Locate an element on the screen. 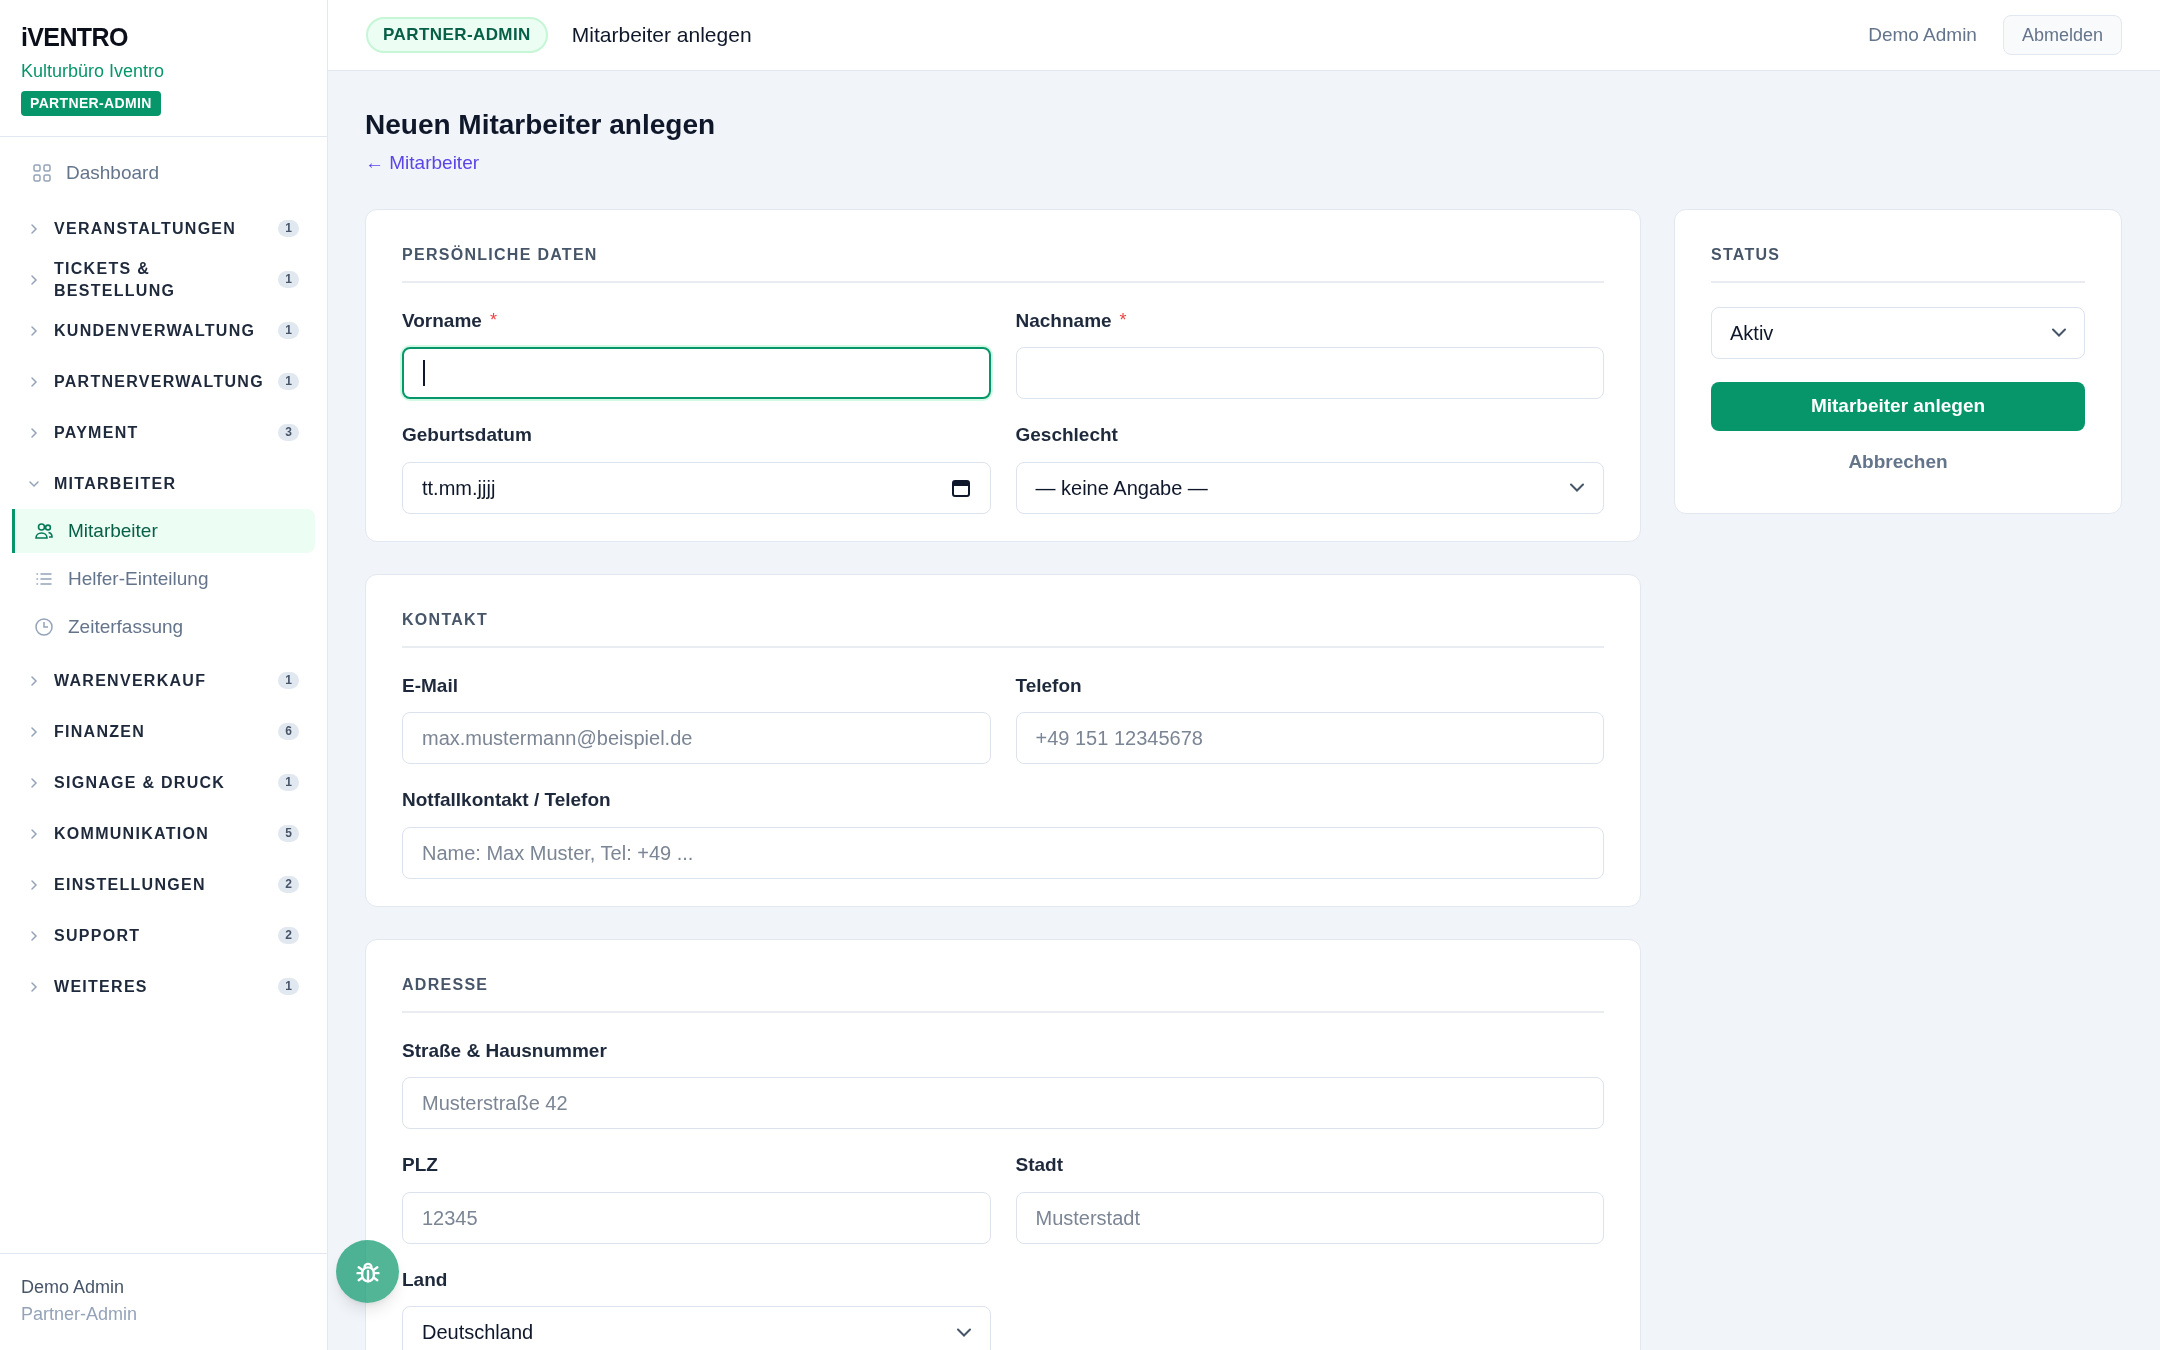 This screenshot has width=2160, height=1350. nav-group-label: WEITERES is located at coordinates (101, 986).